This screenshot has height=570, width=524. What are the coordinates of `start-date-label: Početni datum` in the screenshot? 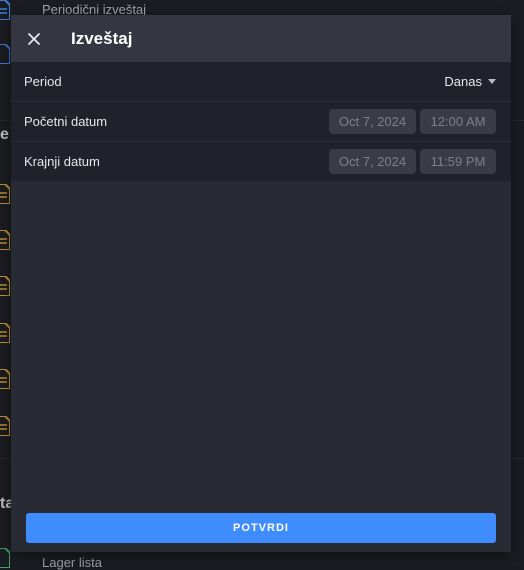 It's located at (66, 121).